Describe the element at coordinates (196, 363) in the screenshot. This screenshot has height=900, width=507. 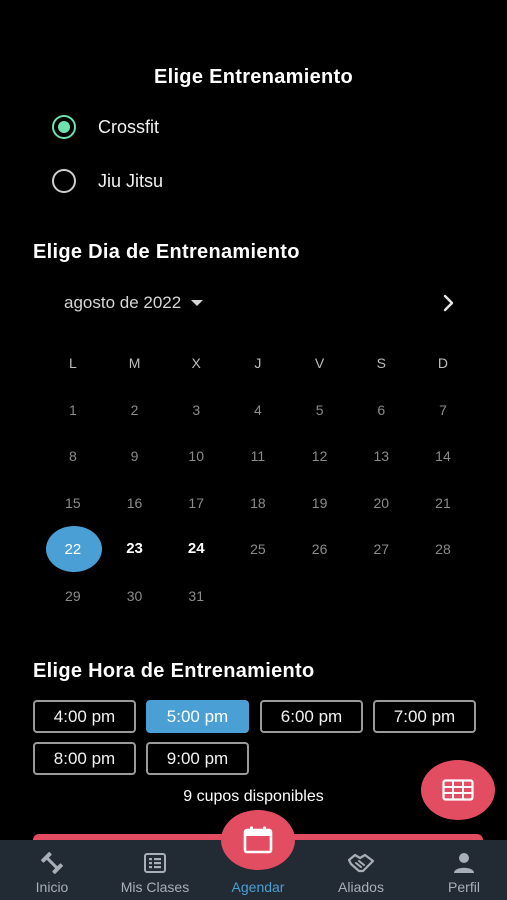
I see `weekday-label: X` at that location.